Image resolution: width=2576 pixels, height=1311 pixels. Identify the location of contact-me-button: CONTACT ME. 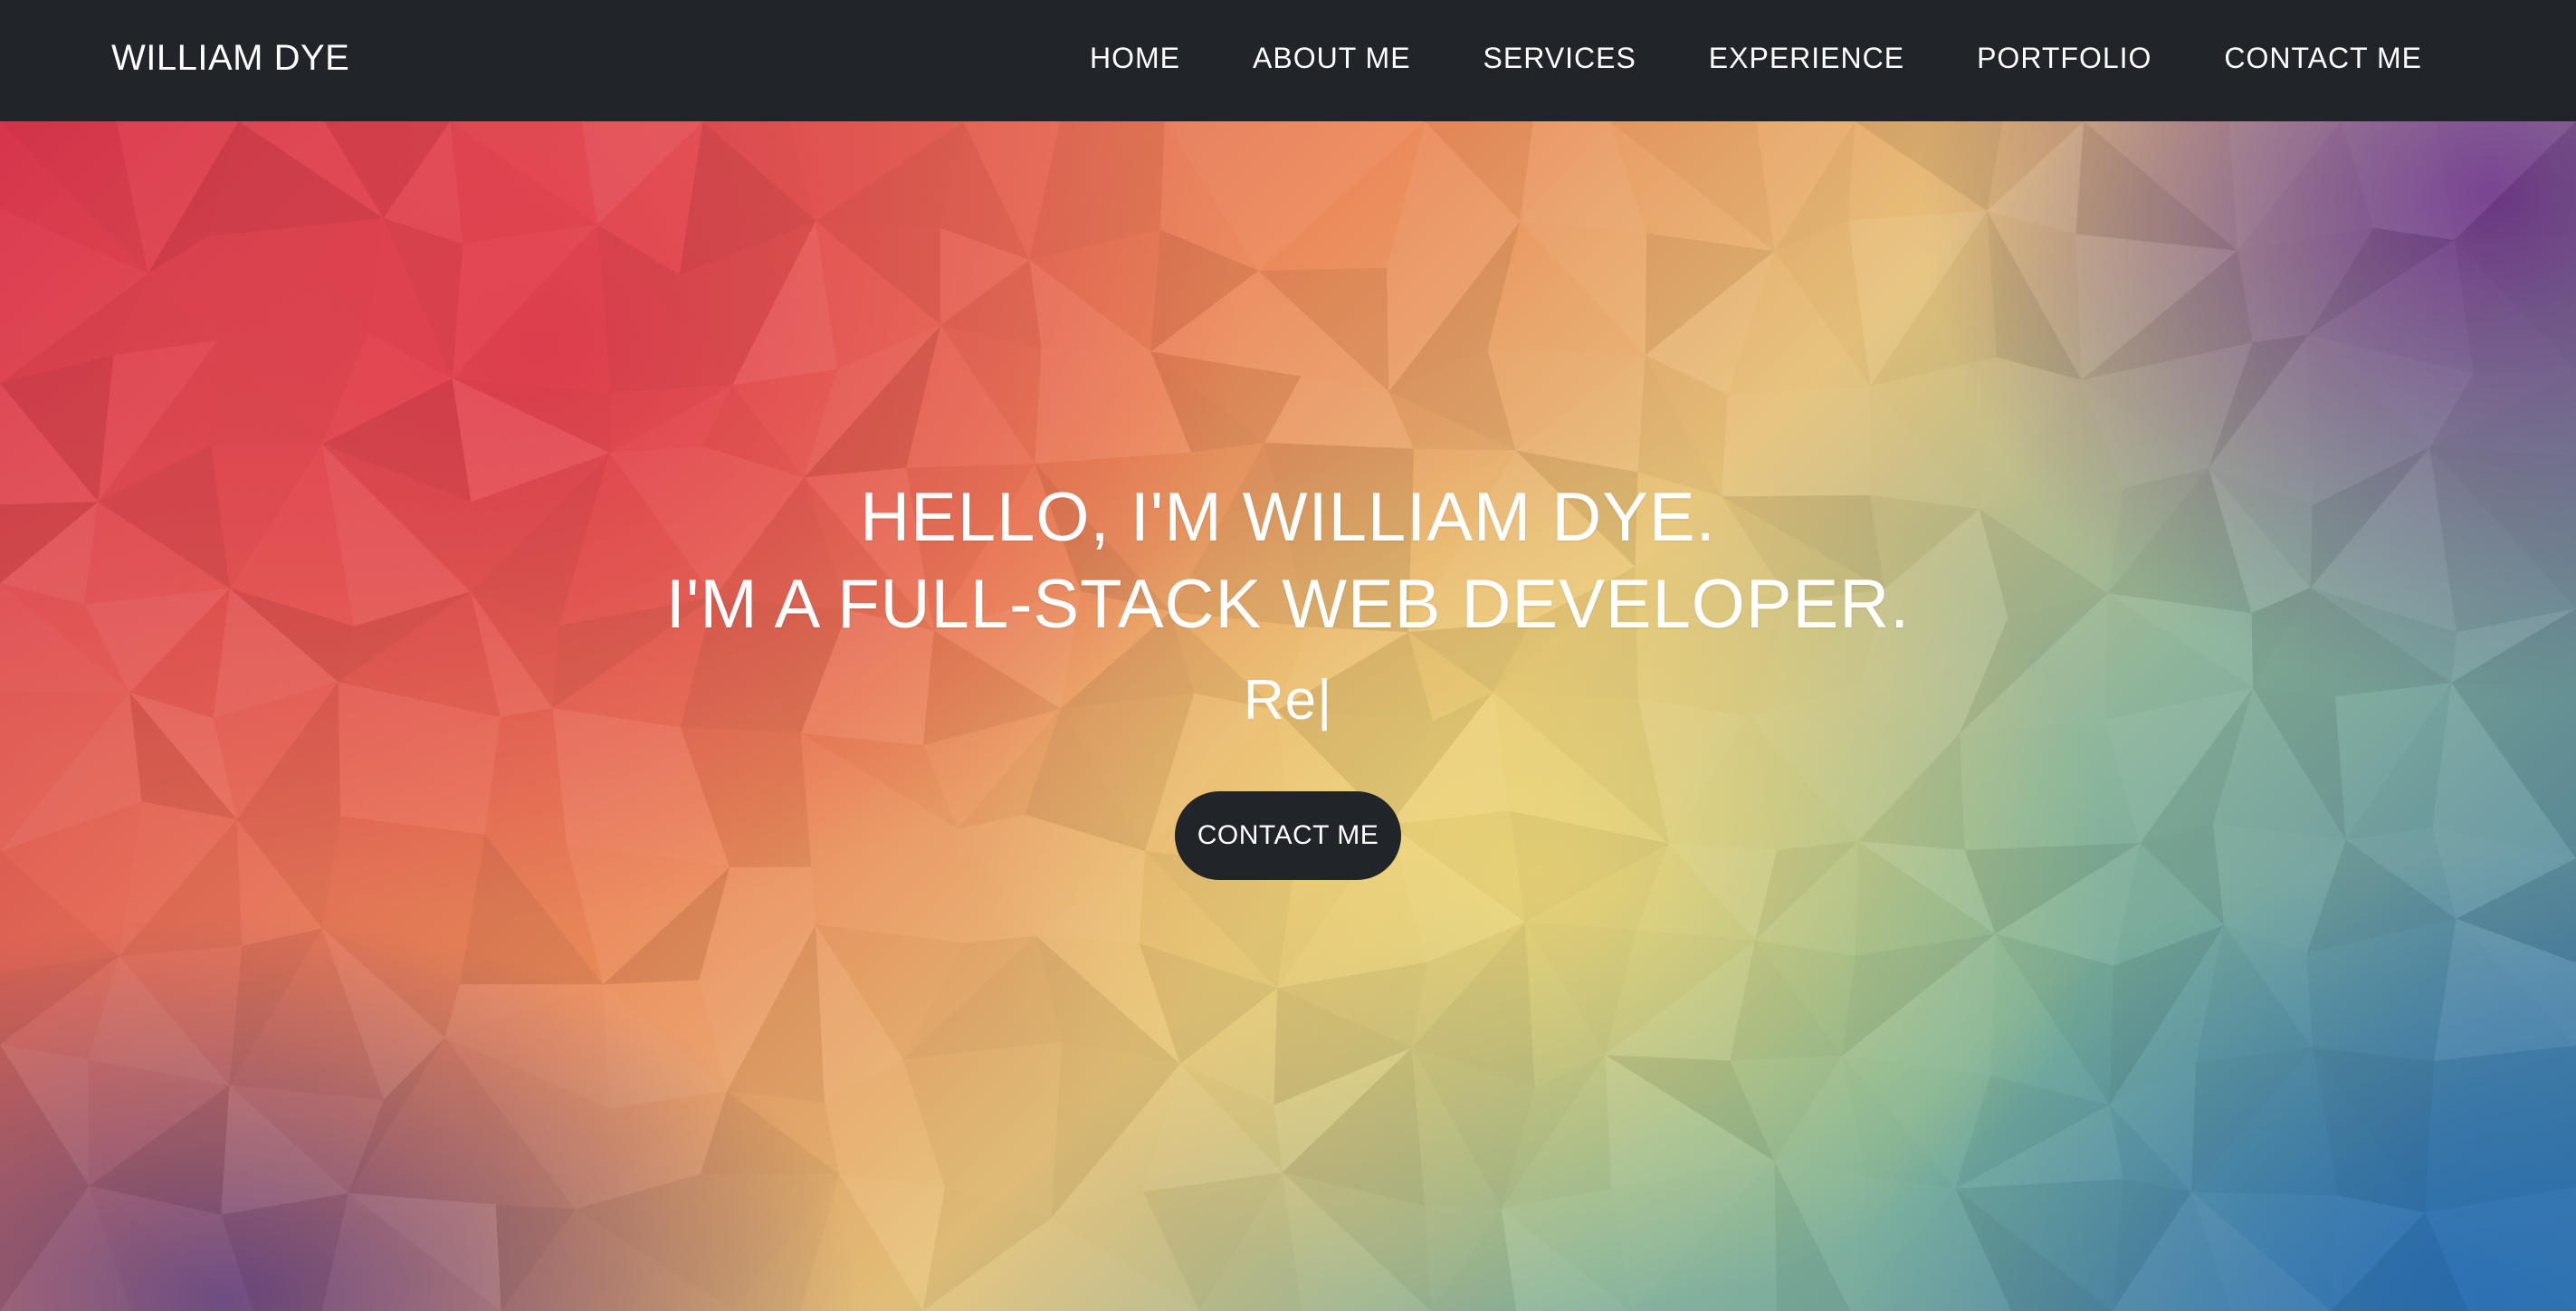
(1288, 835).